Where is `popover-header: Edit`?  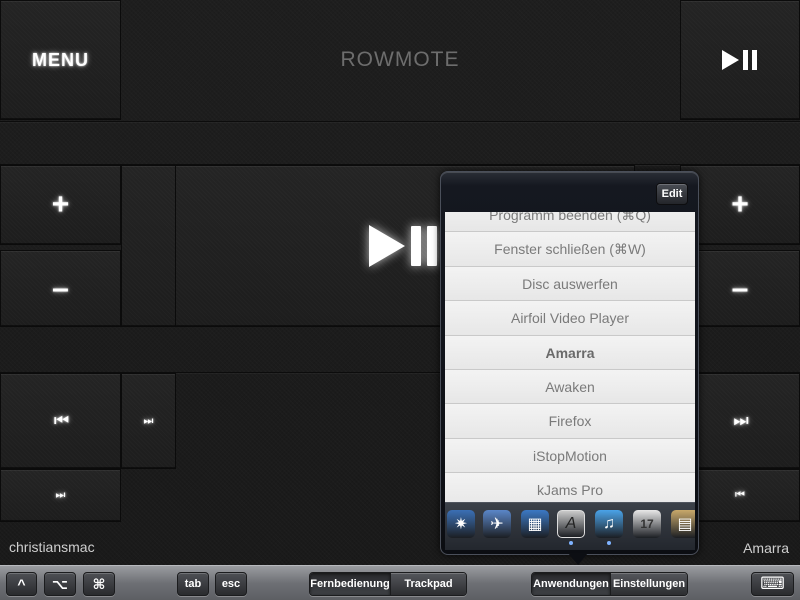 popover-header: Edit is located at coordinates (569, 194).